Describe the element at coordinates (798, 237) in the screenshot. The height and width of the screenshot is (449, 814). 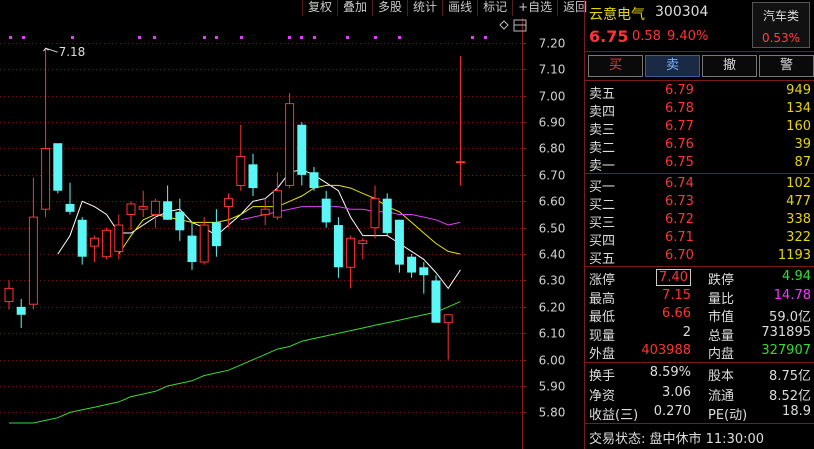
I see `order-volume: 322` at that location.